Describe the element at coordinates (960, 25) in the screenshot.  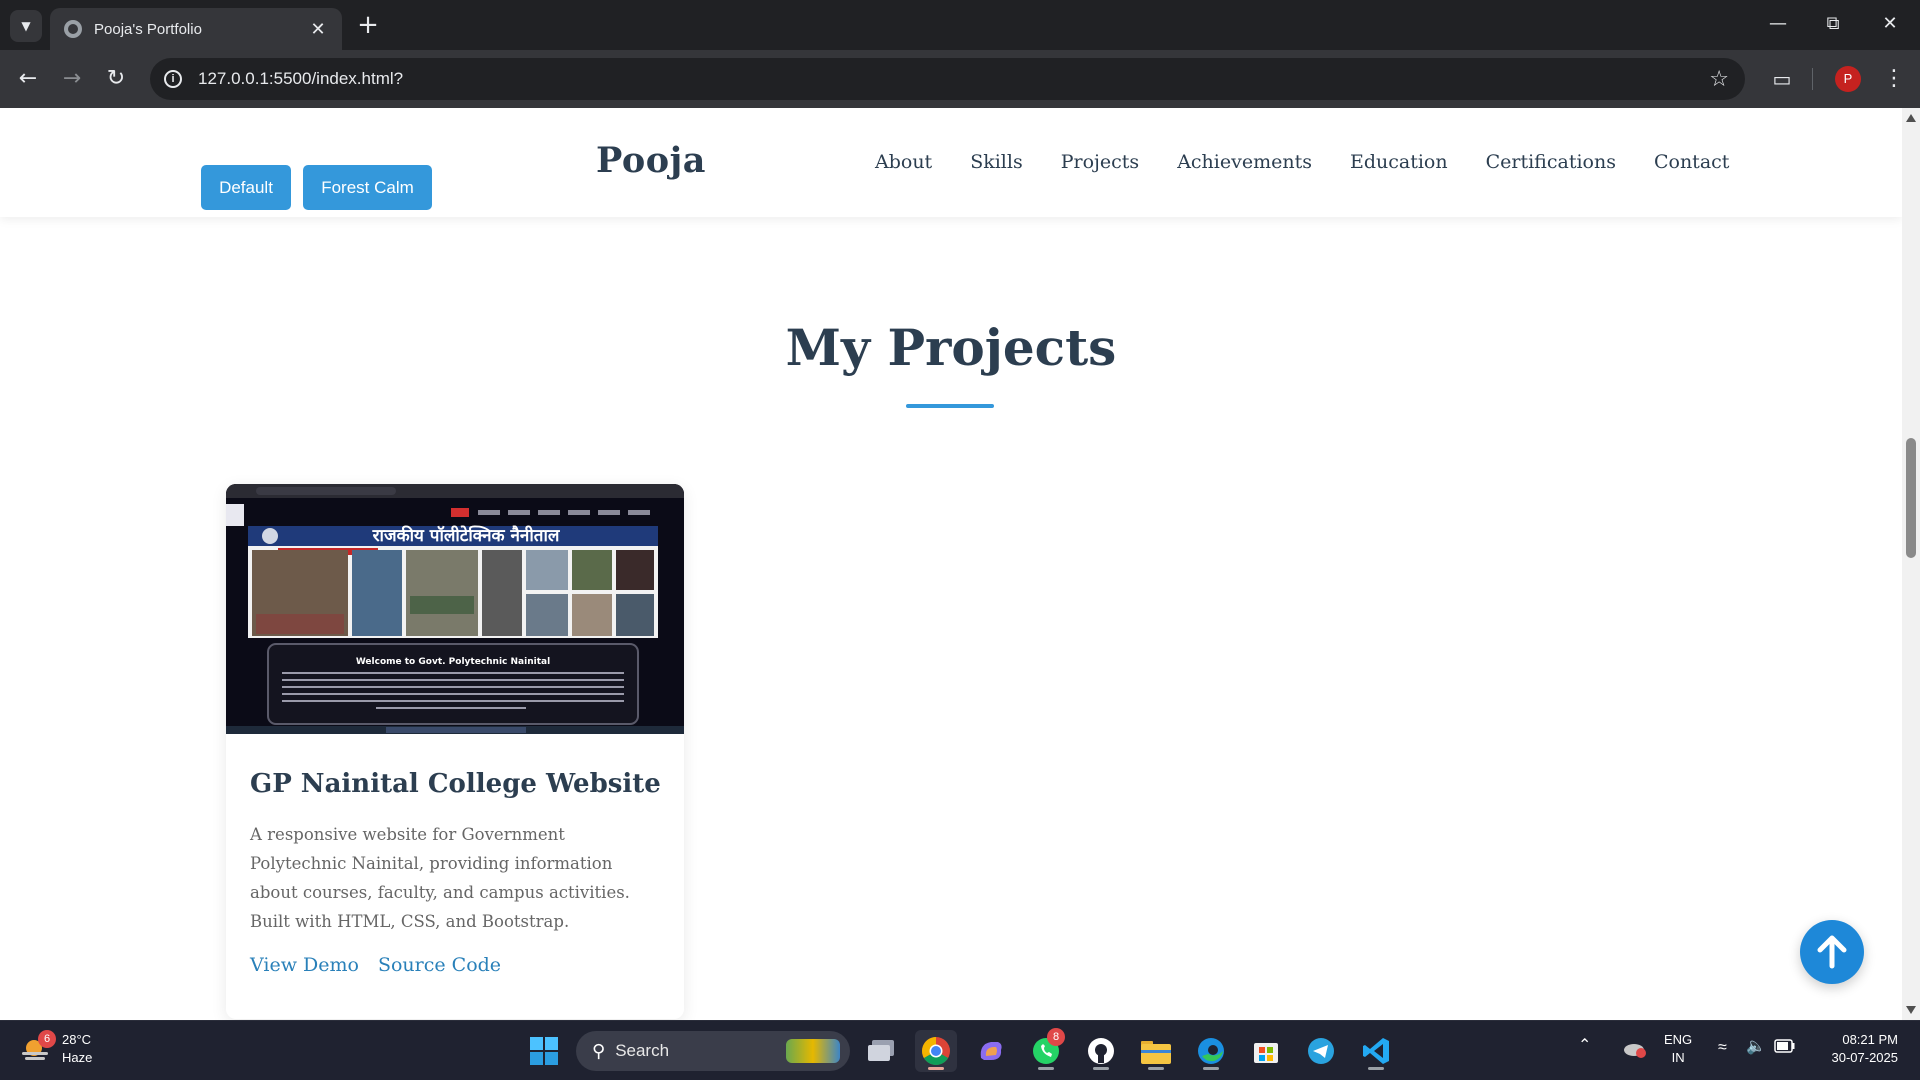
I see `tab-strip: ▼ Pooja's Portfolio ✕ + — ⧉ ✕` at that location.